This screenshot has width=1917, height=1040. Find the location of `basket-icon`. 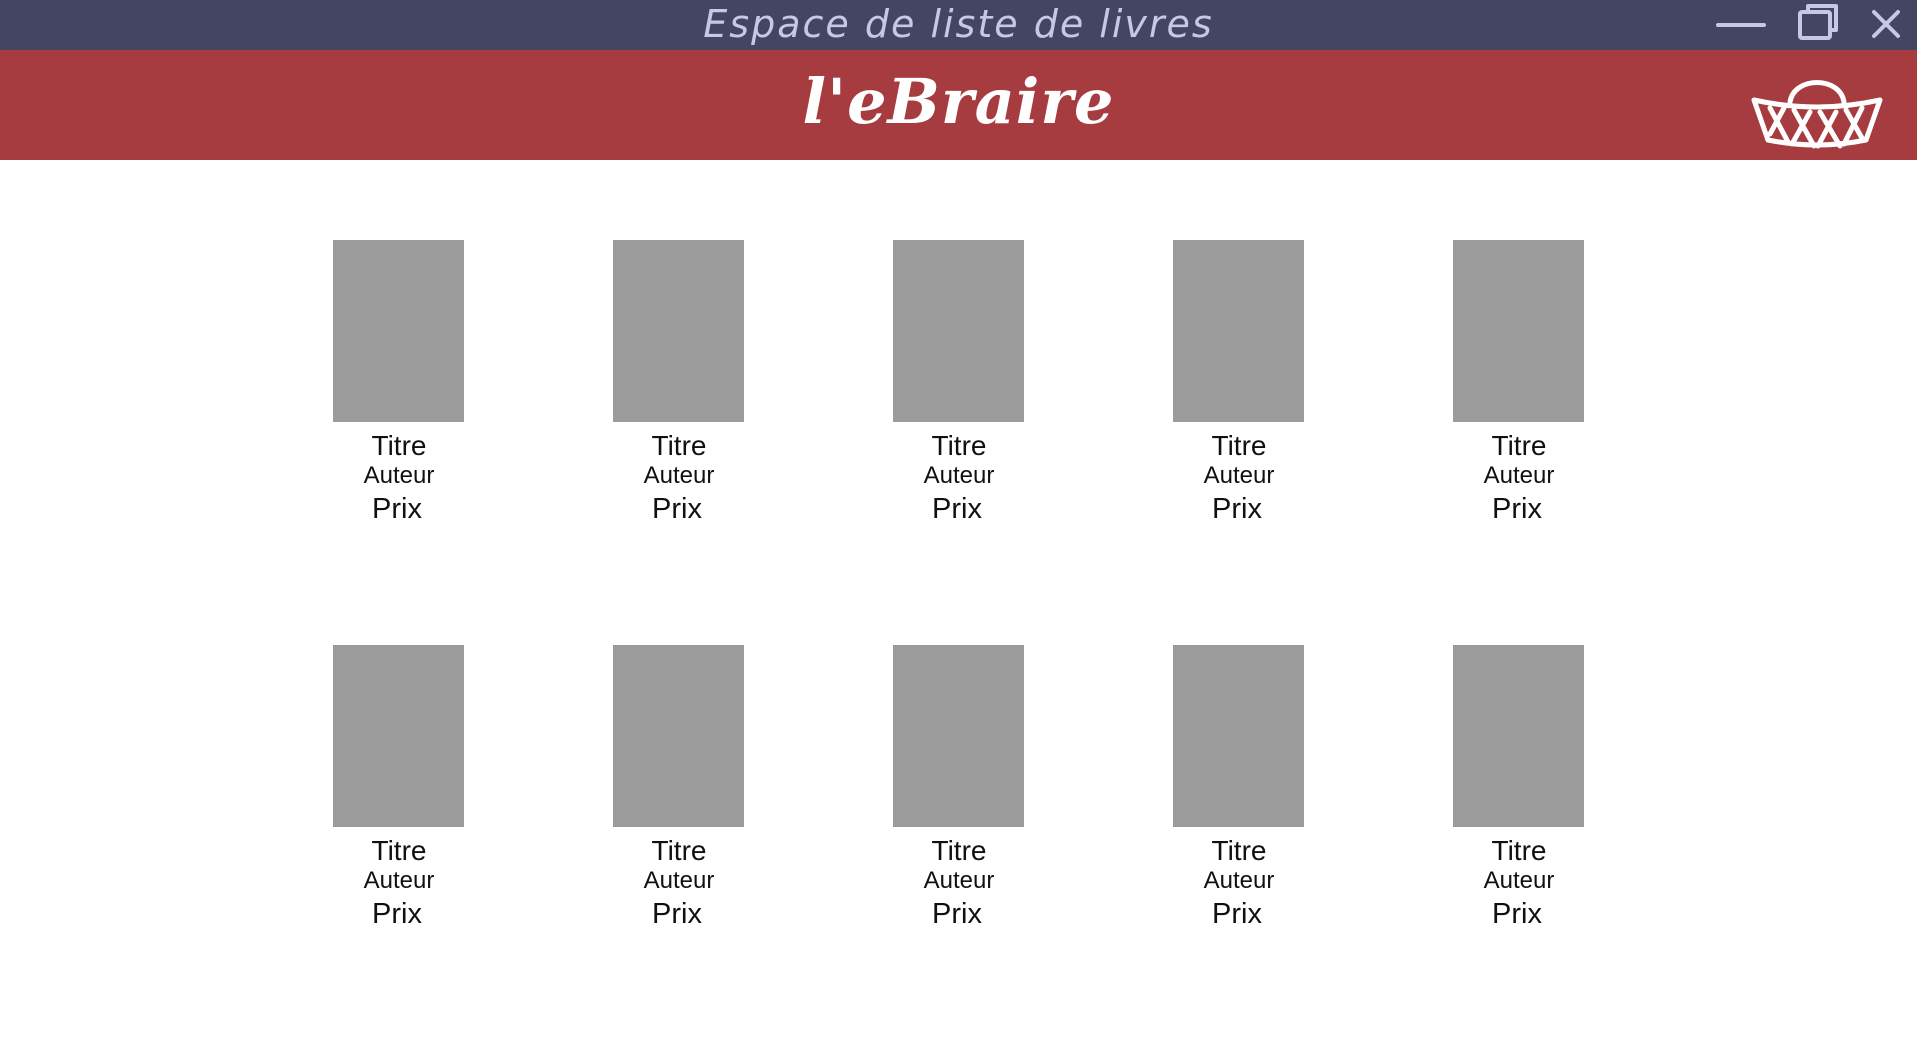

basket-icon is located at coordinates (1817, 114).